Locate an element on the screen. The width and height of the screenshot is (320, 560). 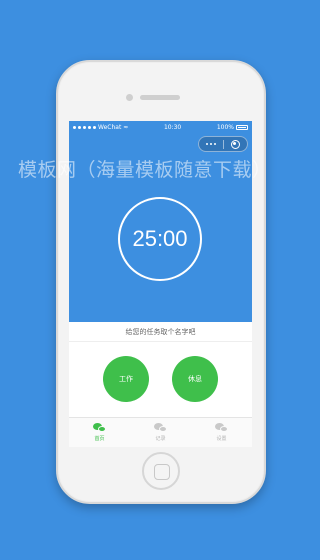
tab-label: 首页 is located at coordinates (99, 439).